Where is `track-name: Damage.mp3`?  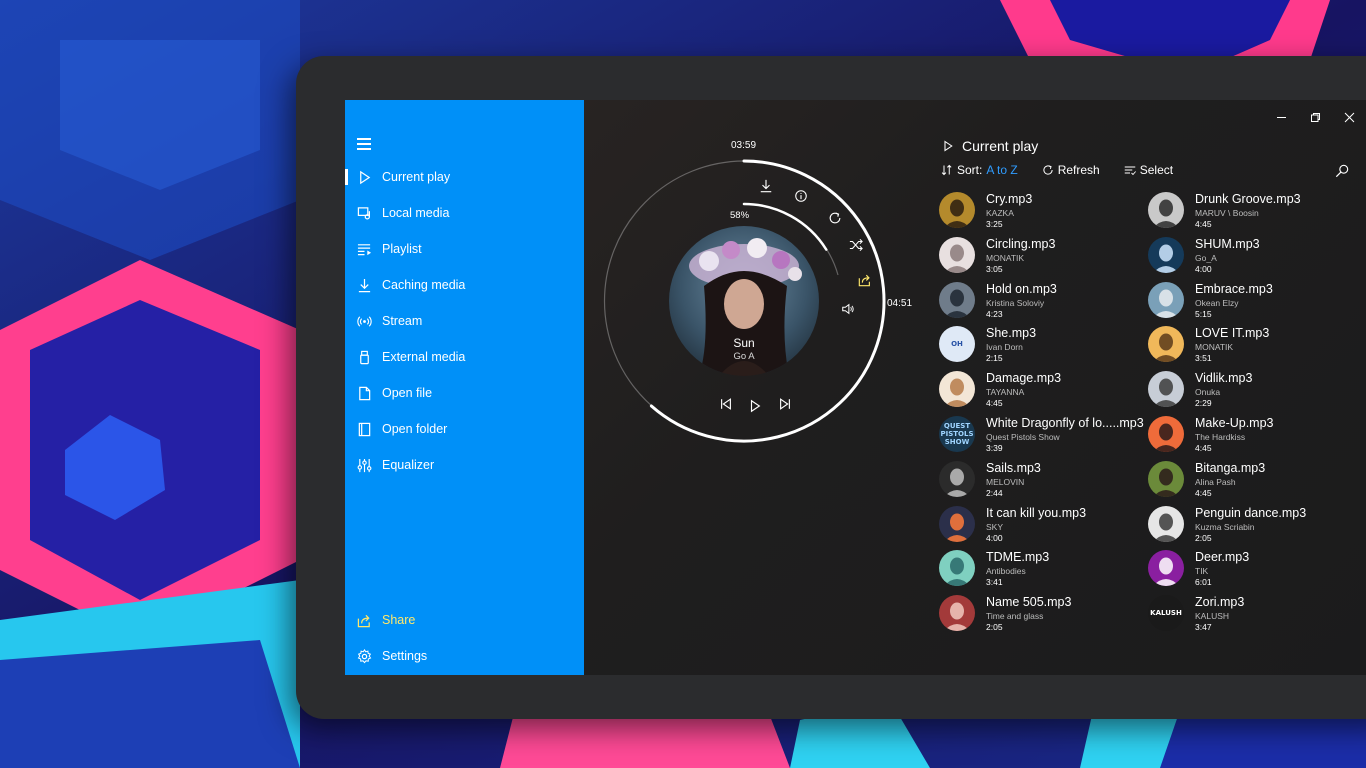 track-name: Damage.mp3 is located at coordinates (1024, 378).